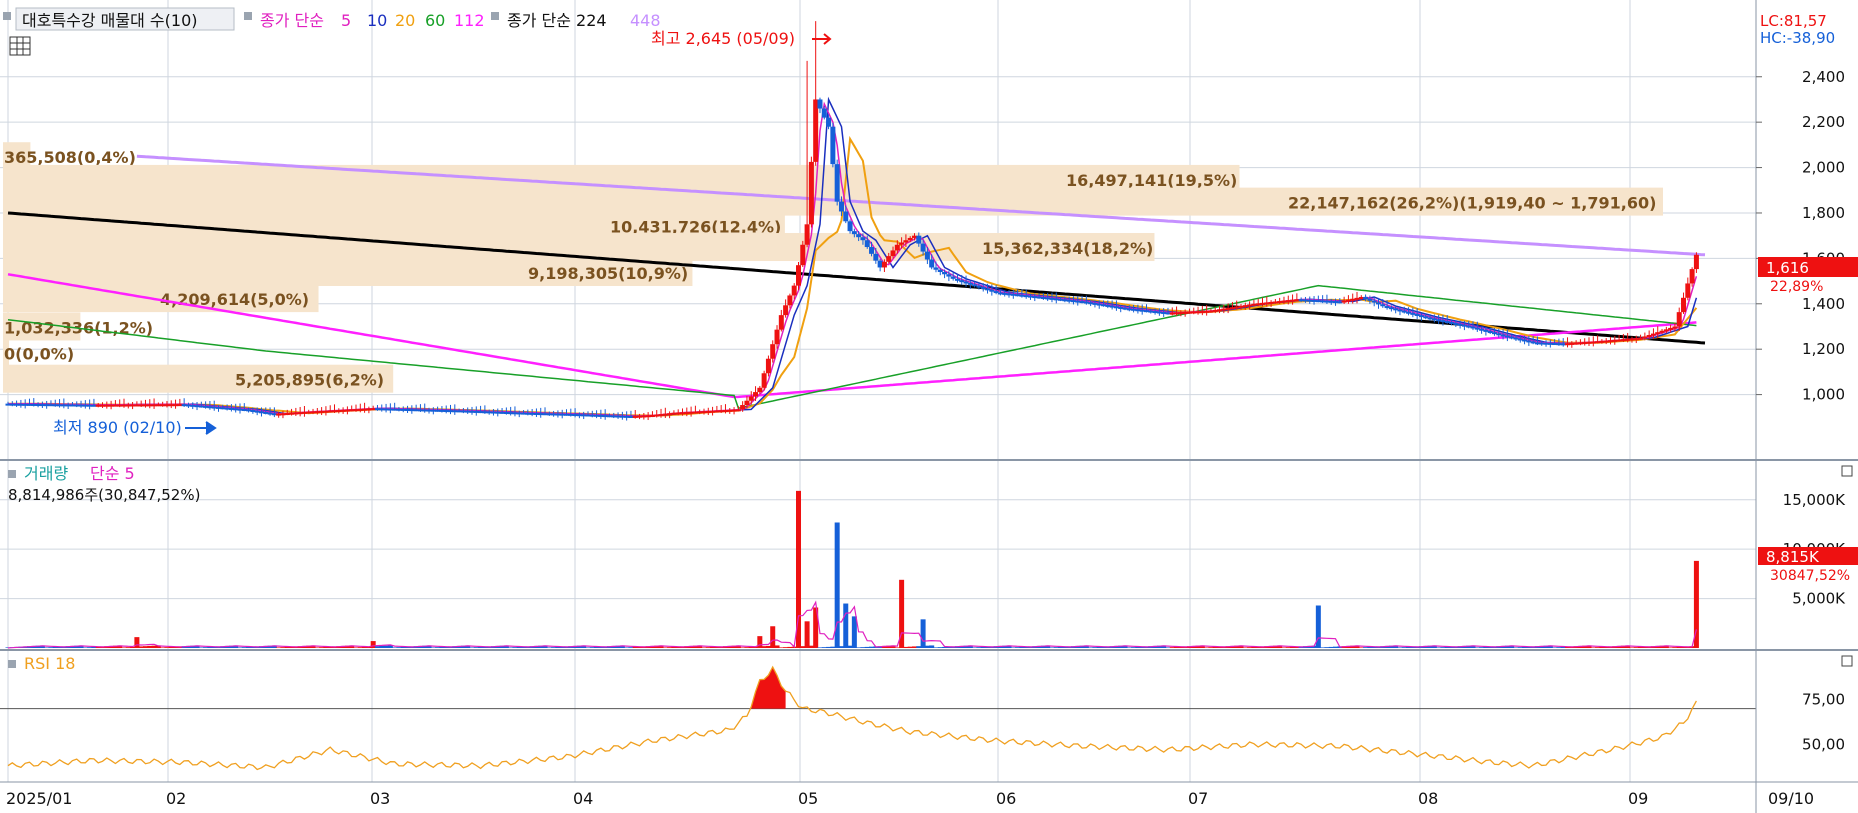  I want to click on profile-label: 15,362,334(18,2%), so click(1067, 248).